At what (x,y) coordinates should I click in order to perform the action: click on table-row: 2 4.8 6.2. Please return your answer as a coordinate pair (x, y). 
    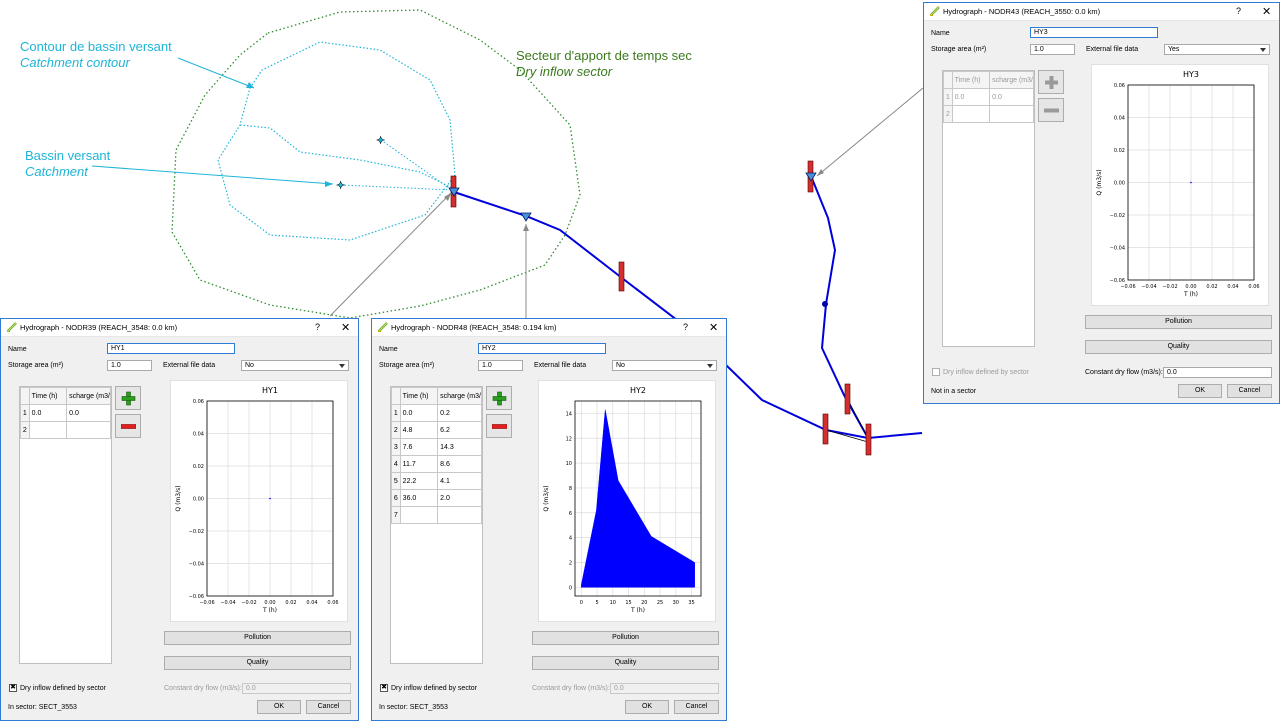
    Looking at the image, I should click on (436, 430).